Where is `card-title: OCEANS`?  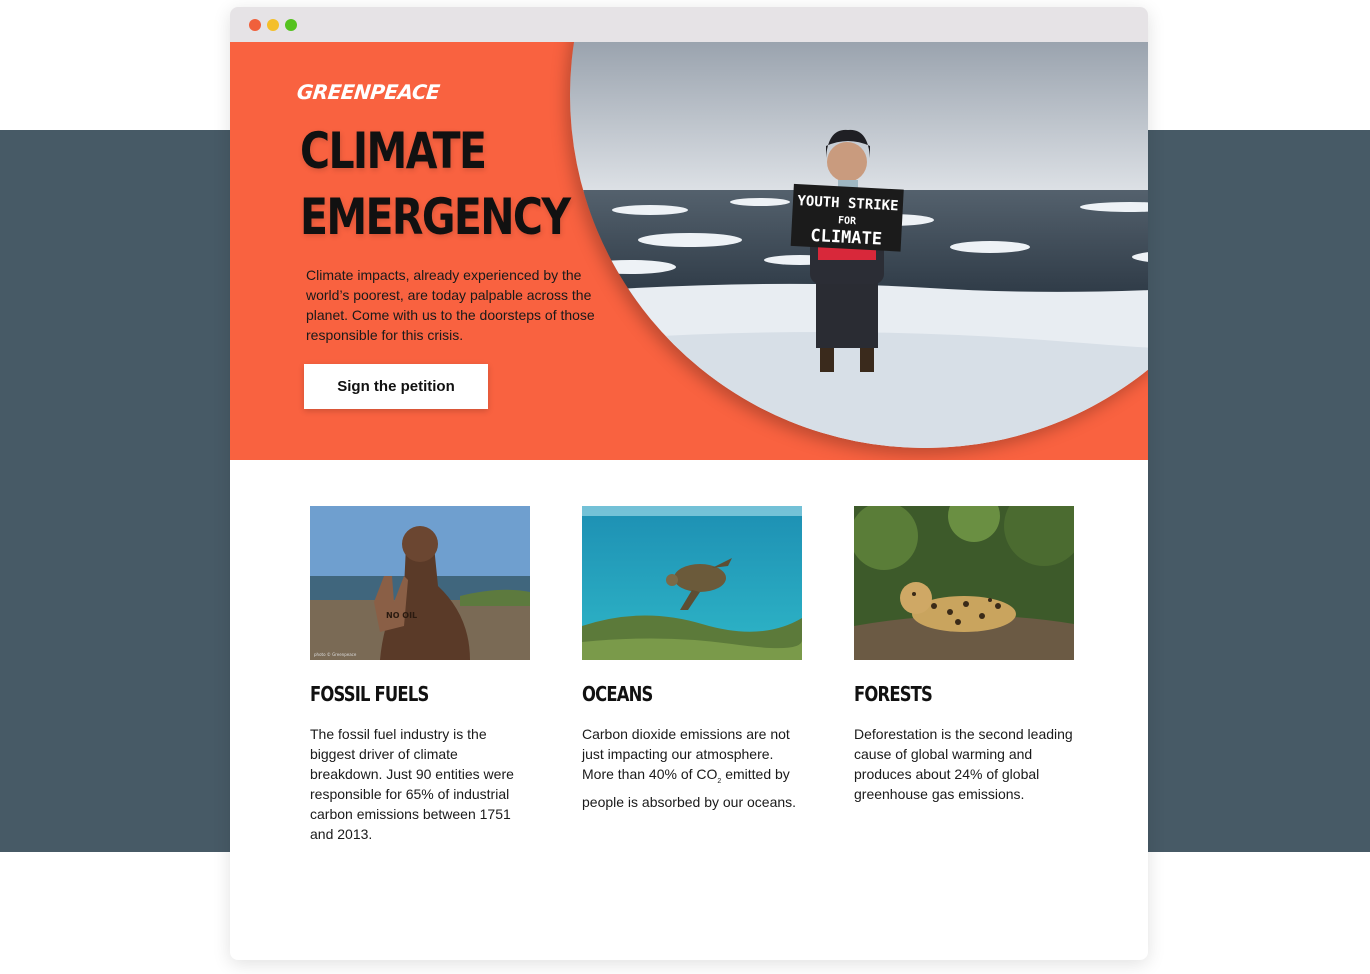 card-title: OCEANS is located at coordinates (617, 694).